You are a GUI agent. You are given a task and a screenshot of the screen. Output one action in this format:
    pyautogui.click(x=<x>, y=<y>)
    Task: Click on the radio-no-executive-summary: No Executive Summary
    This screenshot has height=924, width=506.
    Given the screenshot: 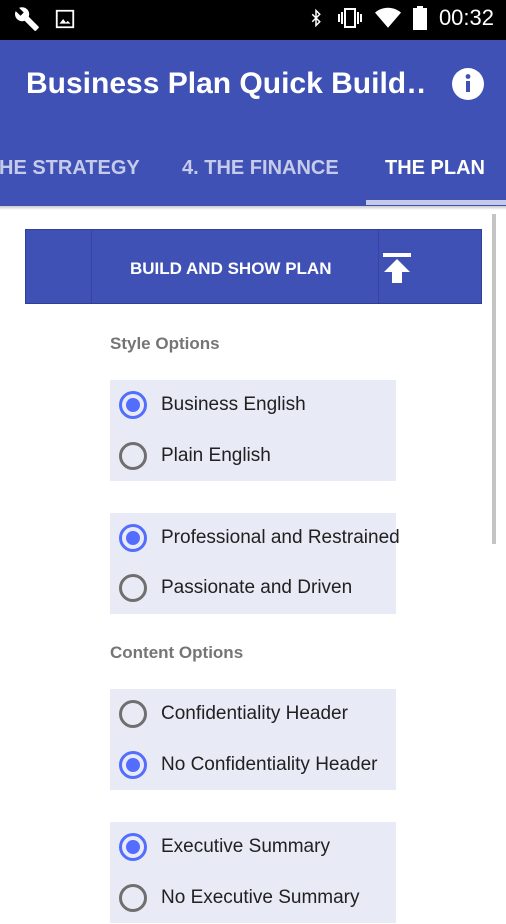 What is the action you would take?
    pyautogui.click(x=260, y=899)
    